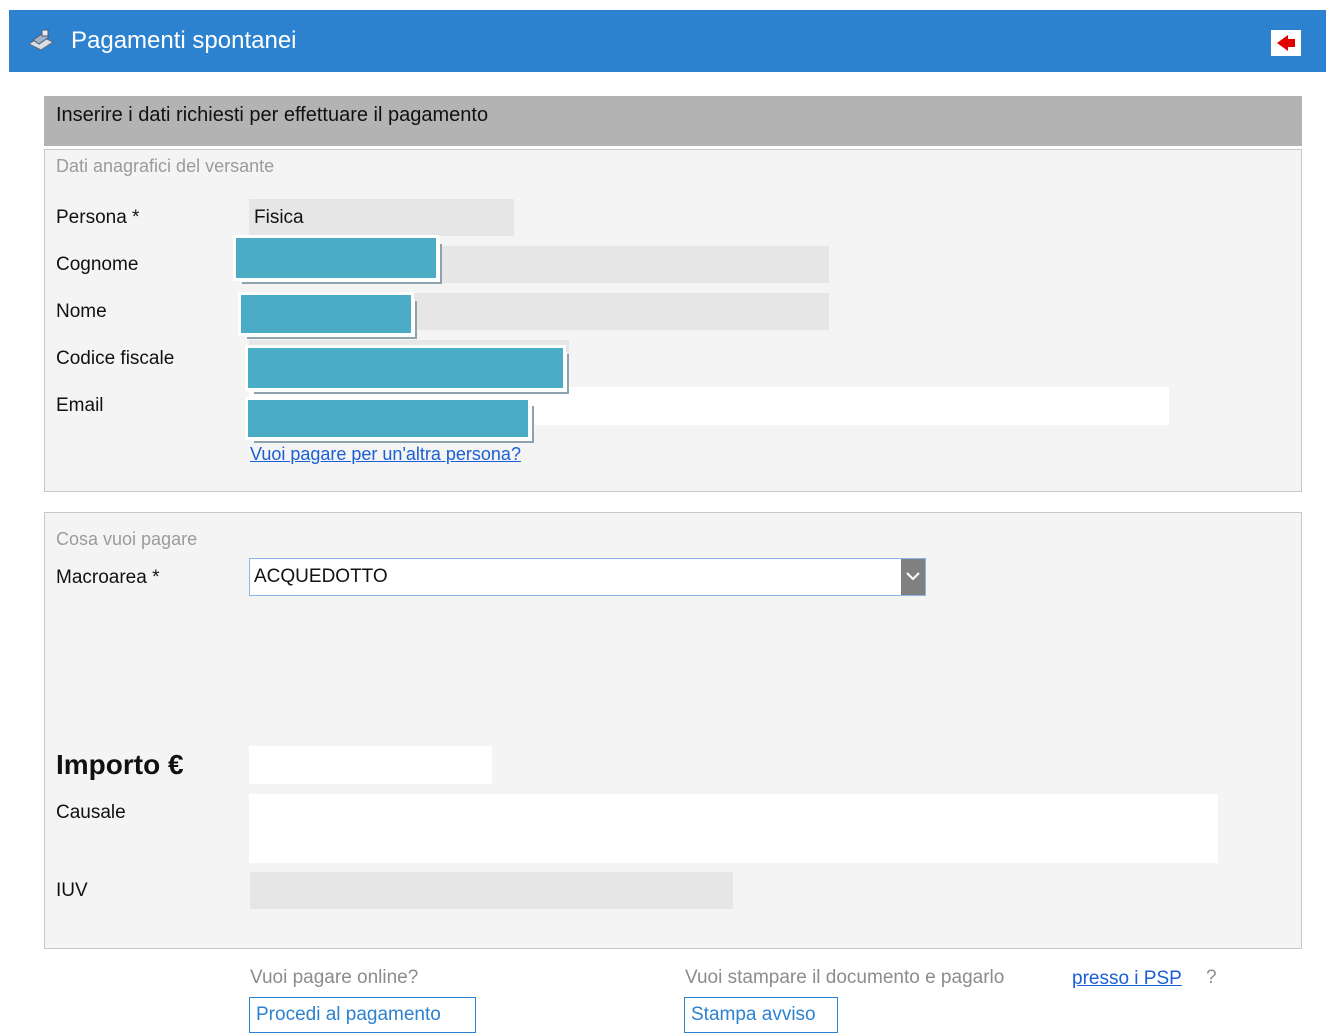 This screenshot has width=1326, height=1033. Describe the element at coordinates (334, 977) in the screenshot. I see `online-question: Vuoi pagare online?` at that location.